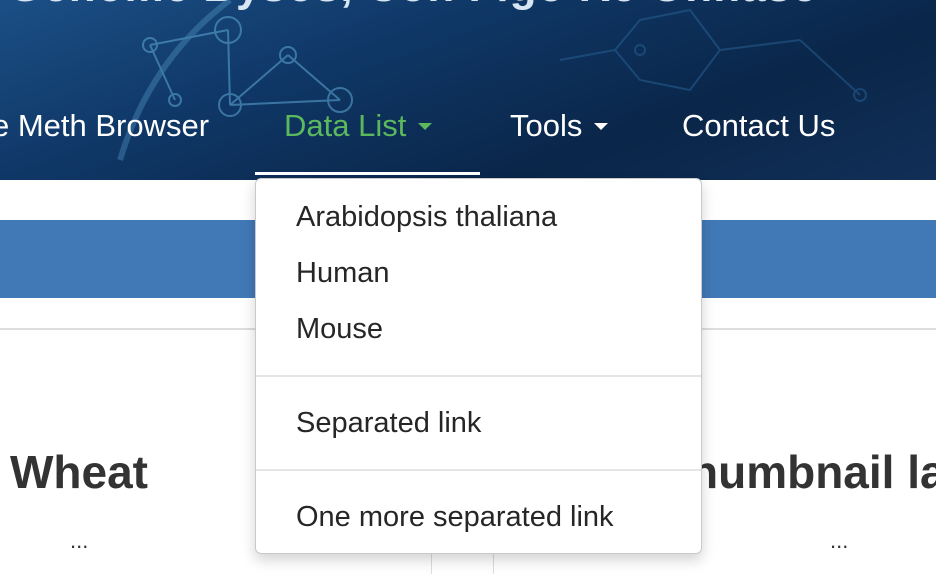 Image resolution: width=936 pixels, height=574 pixels. I want to click on menu-item-separated-link: Separated link, so click(388, 423).